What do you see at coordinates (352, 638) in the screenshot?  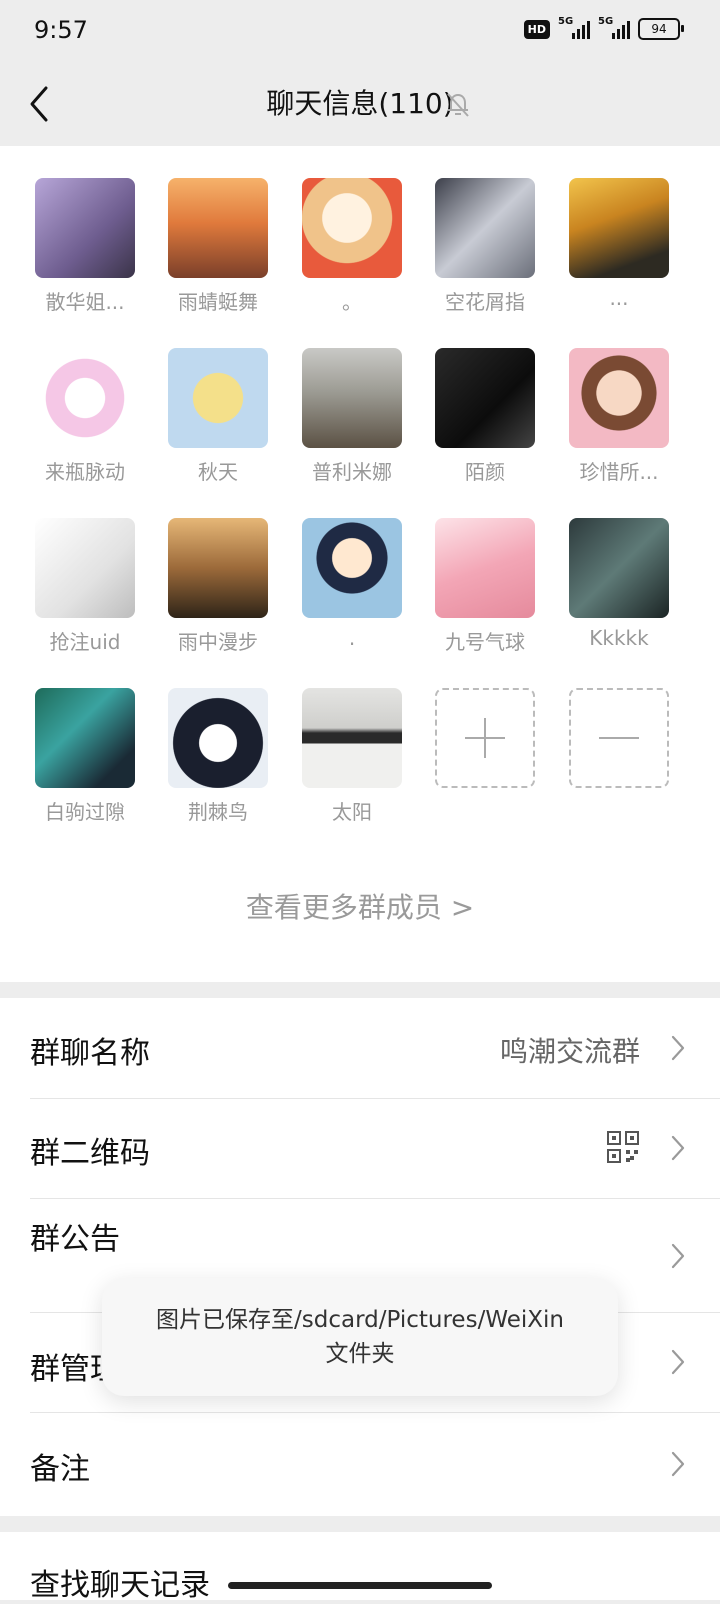 I see `member-name: .` at bounding box center [352, 638].